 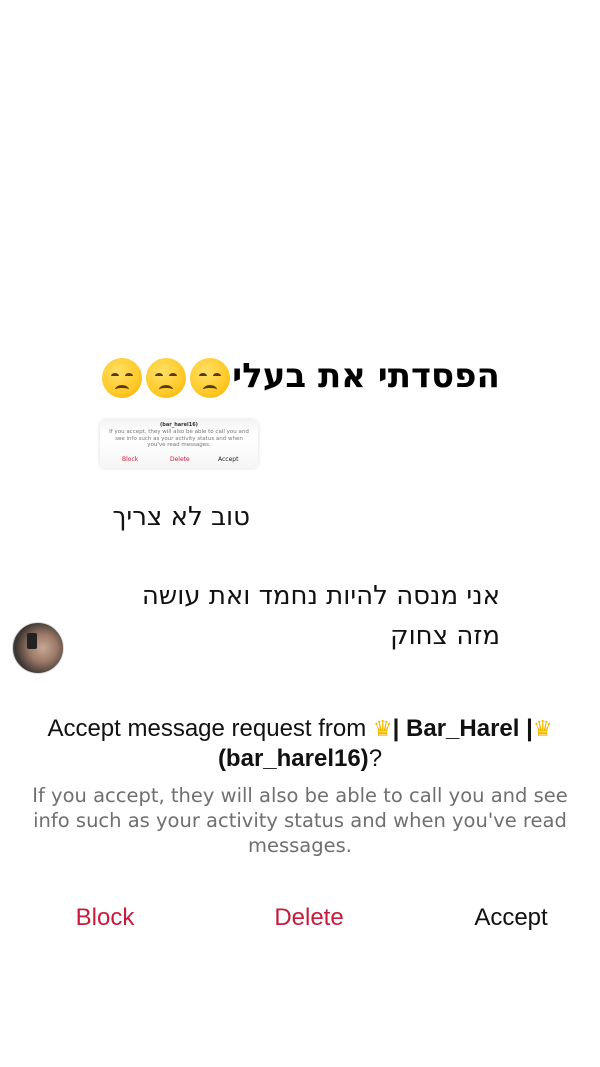 I want to click on thumbnail-buttons: Block Delete Accept, so click(x=179, y=461).